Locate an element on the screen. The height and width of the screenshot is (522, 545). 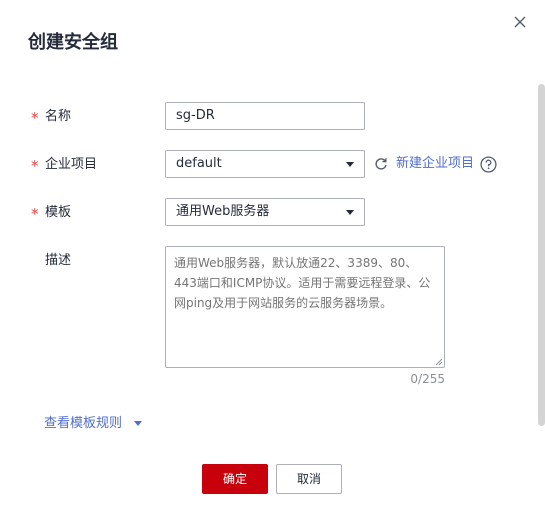
template-label: 模板 is located at coordinates (58, 212).